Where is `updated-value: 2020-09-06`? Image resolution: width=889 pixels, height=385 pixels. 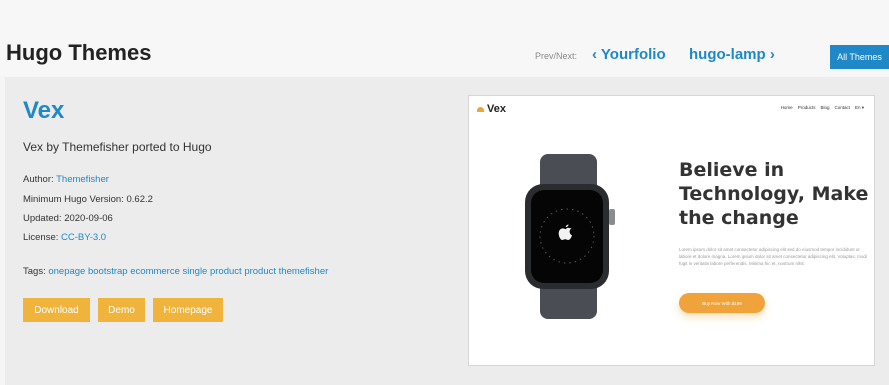
updated-value: 2020-09-06 is located at coordinates (88, 218).